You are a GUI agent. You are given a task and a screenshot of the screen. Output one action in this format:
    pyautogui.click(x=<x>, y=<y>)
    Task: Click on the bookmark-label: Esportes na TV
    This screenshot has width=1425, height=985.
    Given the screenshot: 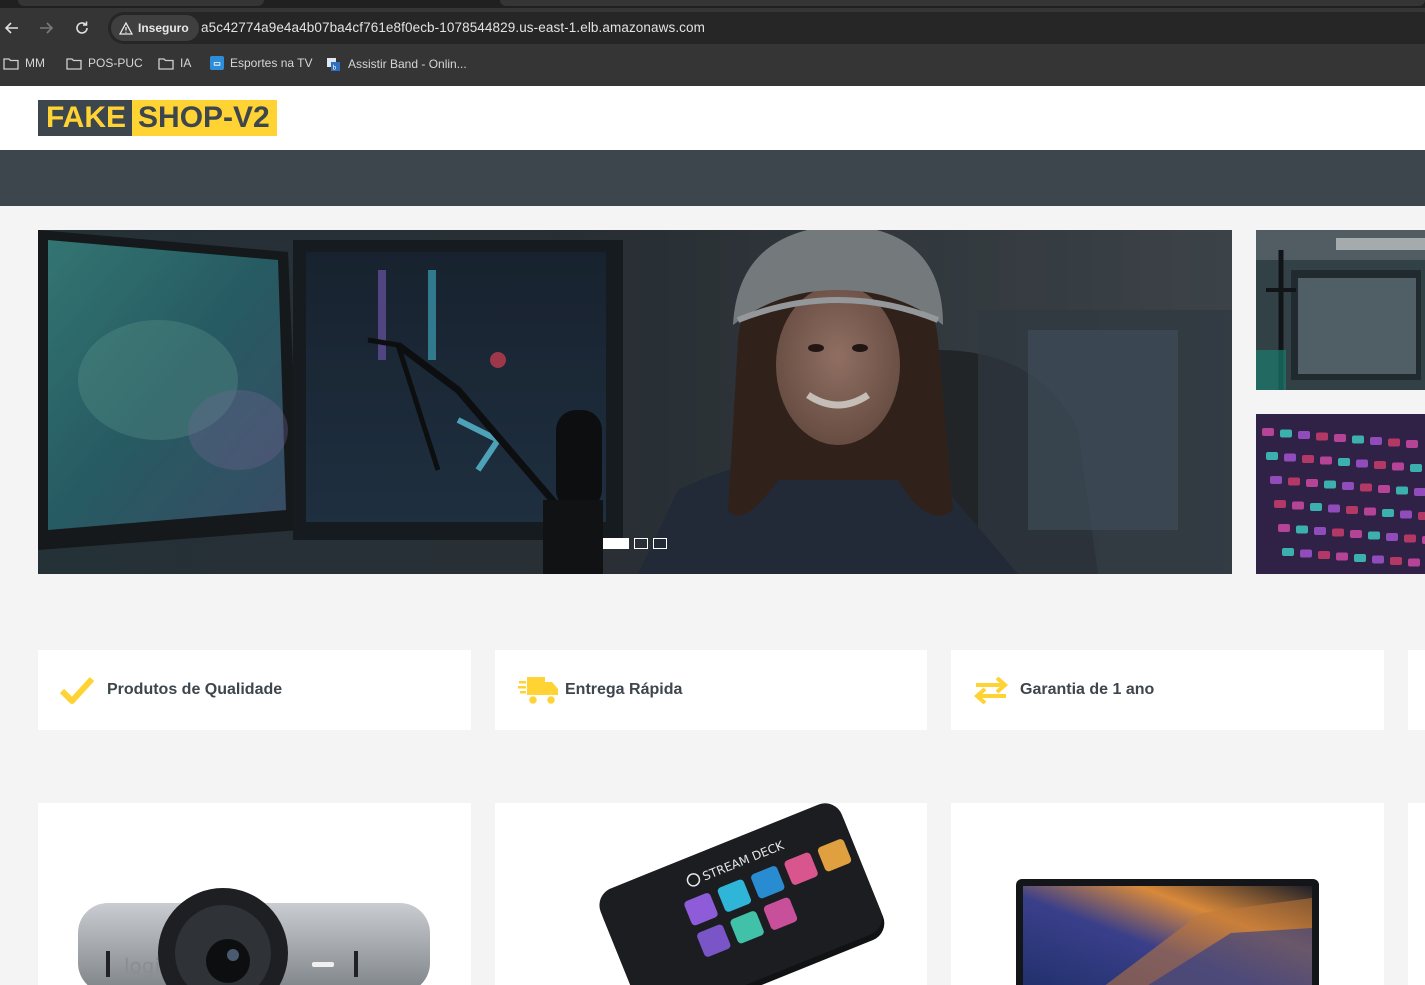 What is the action you would take?
    pyautogui.click(x=271, y=63)
    